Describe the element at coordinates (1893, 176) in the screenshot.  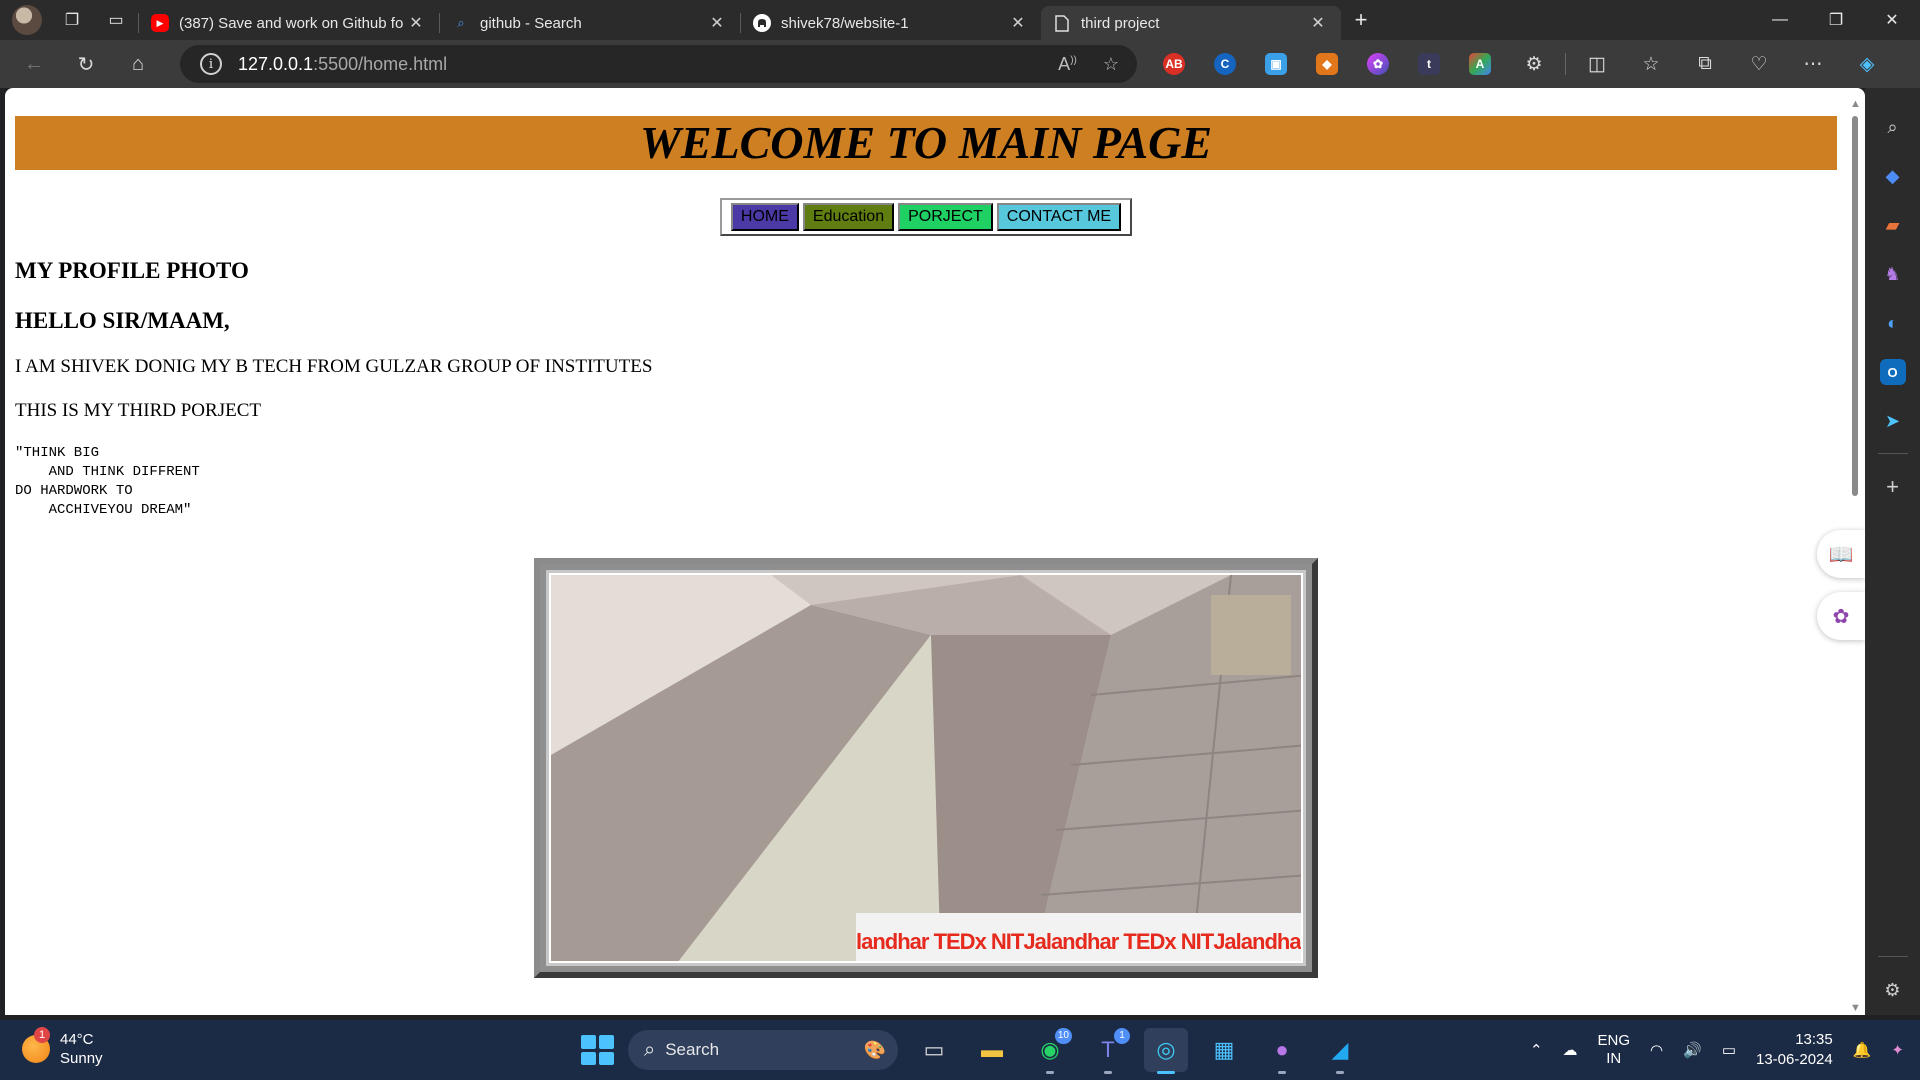
I see `shopping-icon: ◆` at that location.